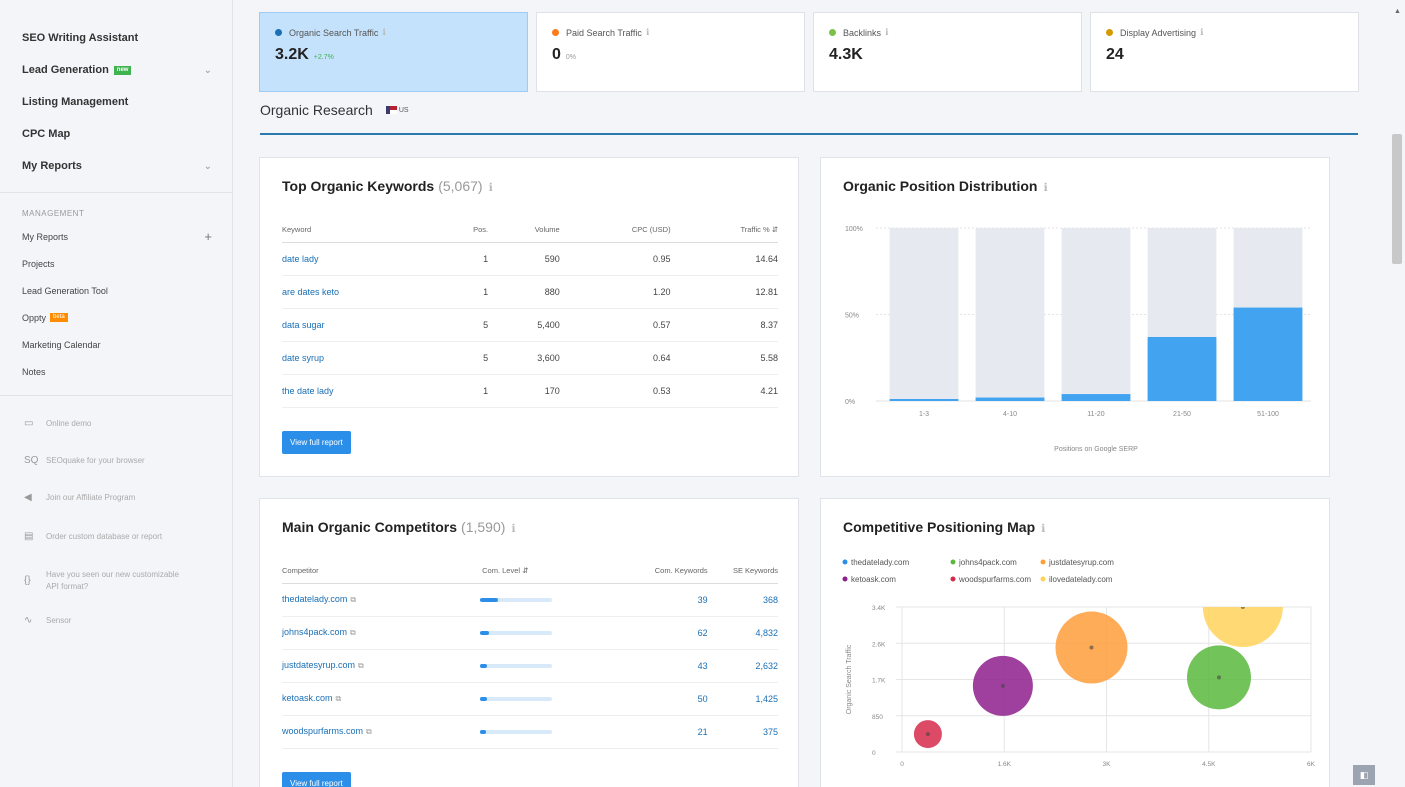  What do you see at coordinates (703, 666) in the screenshot?
I see `com-keywords-link: 43` at bounding box center [703, 666].